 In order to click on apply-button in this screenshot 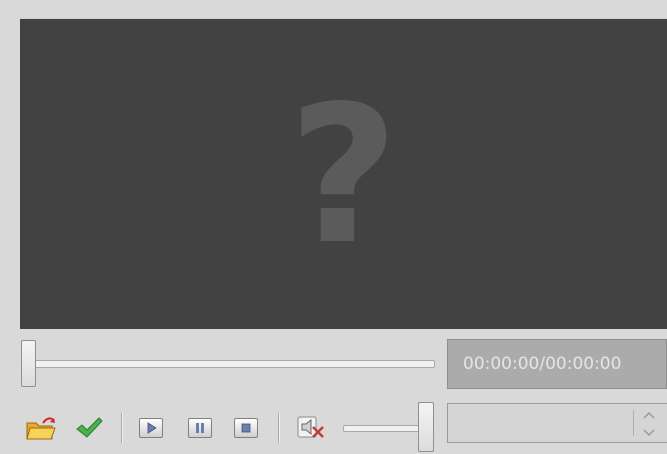, I will do `click(89, 428)`.